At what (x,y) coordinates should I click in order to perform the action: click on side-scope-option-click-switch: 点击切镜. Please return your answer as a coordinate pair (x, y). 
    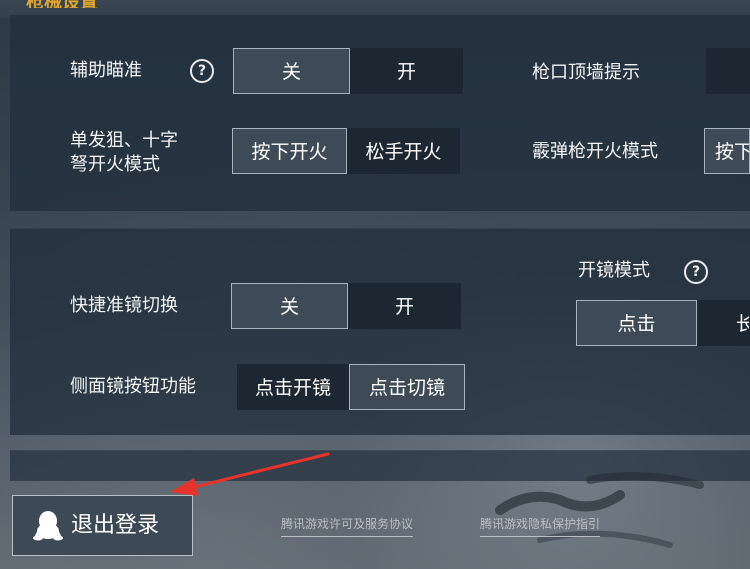
    Looking at the image, I should click on (407, 387).